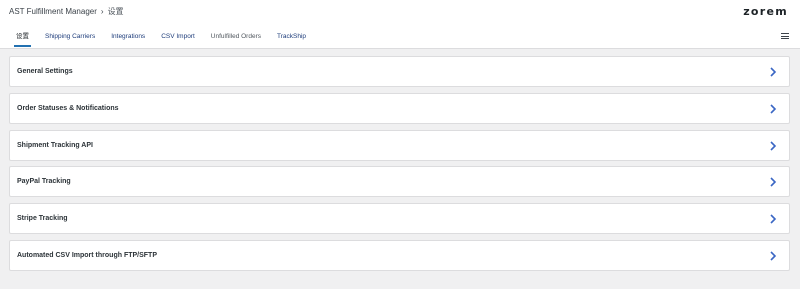  What do you see at coordinates (53, 12) in the screenshot?
I see `breadcrumb-parent-link: AST Fulfillment Manager` at bounding box center [53, 12].